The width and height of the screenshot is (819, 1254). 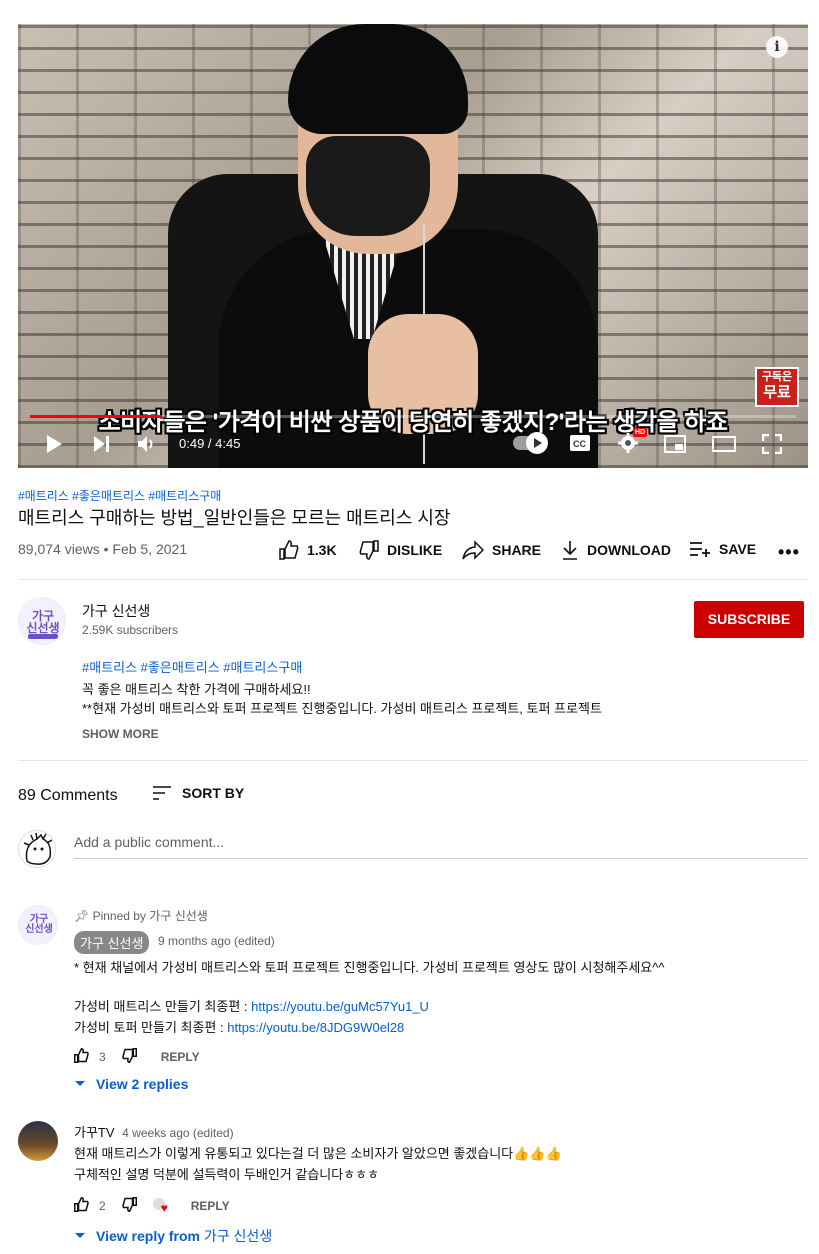 I want to click on save-label: SAVE, so click(x=738, y=549).